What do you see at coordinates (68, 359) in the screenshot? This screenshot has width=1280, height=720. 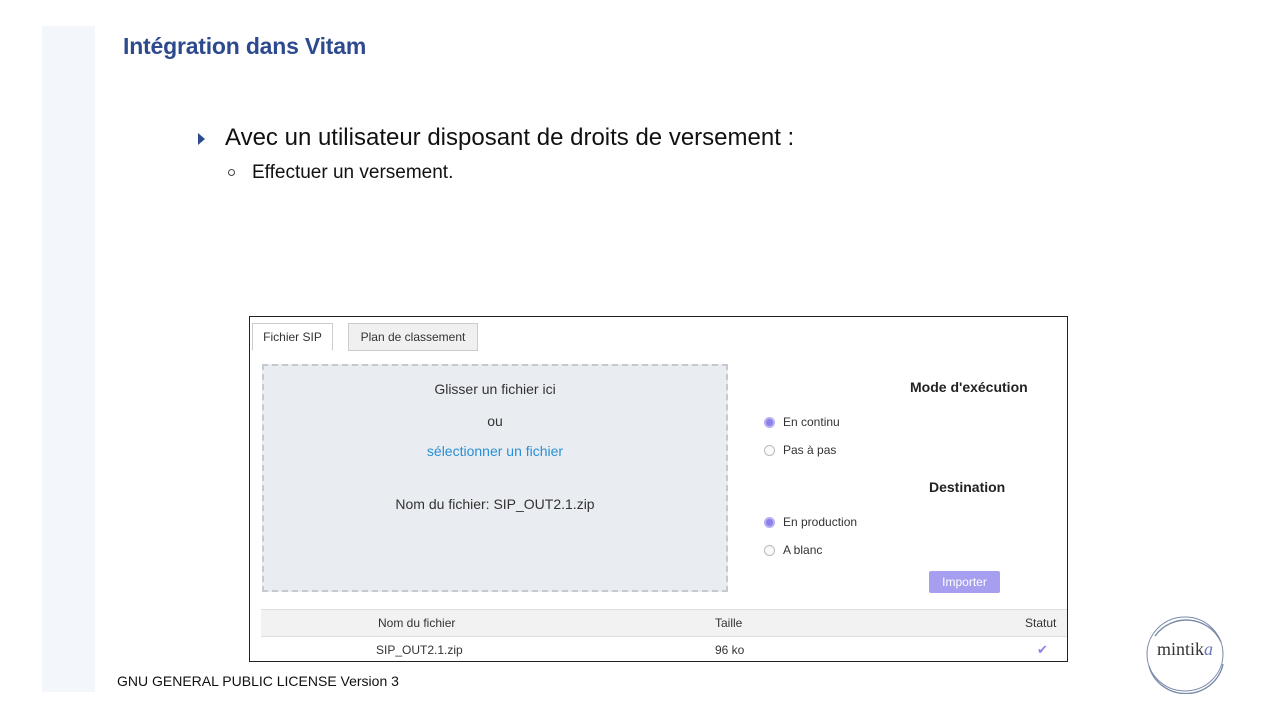 I see `left-band` at bounding box center [68, 359].